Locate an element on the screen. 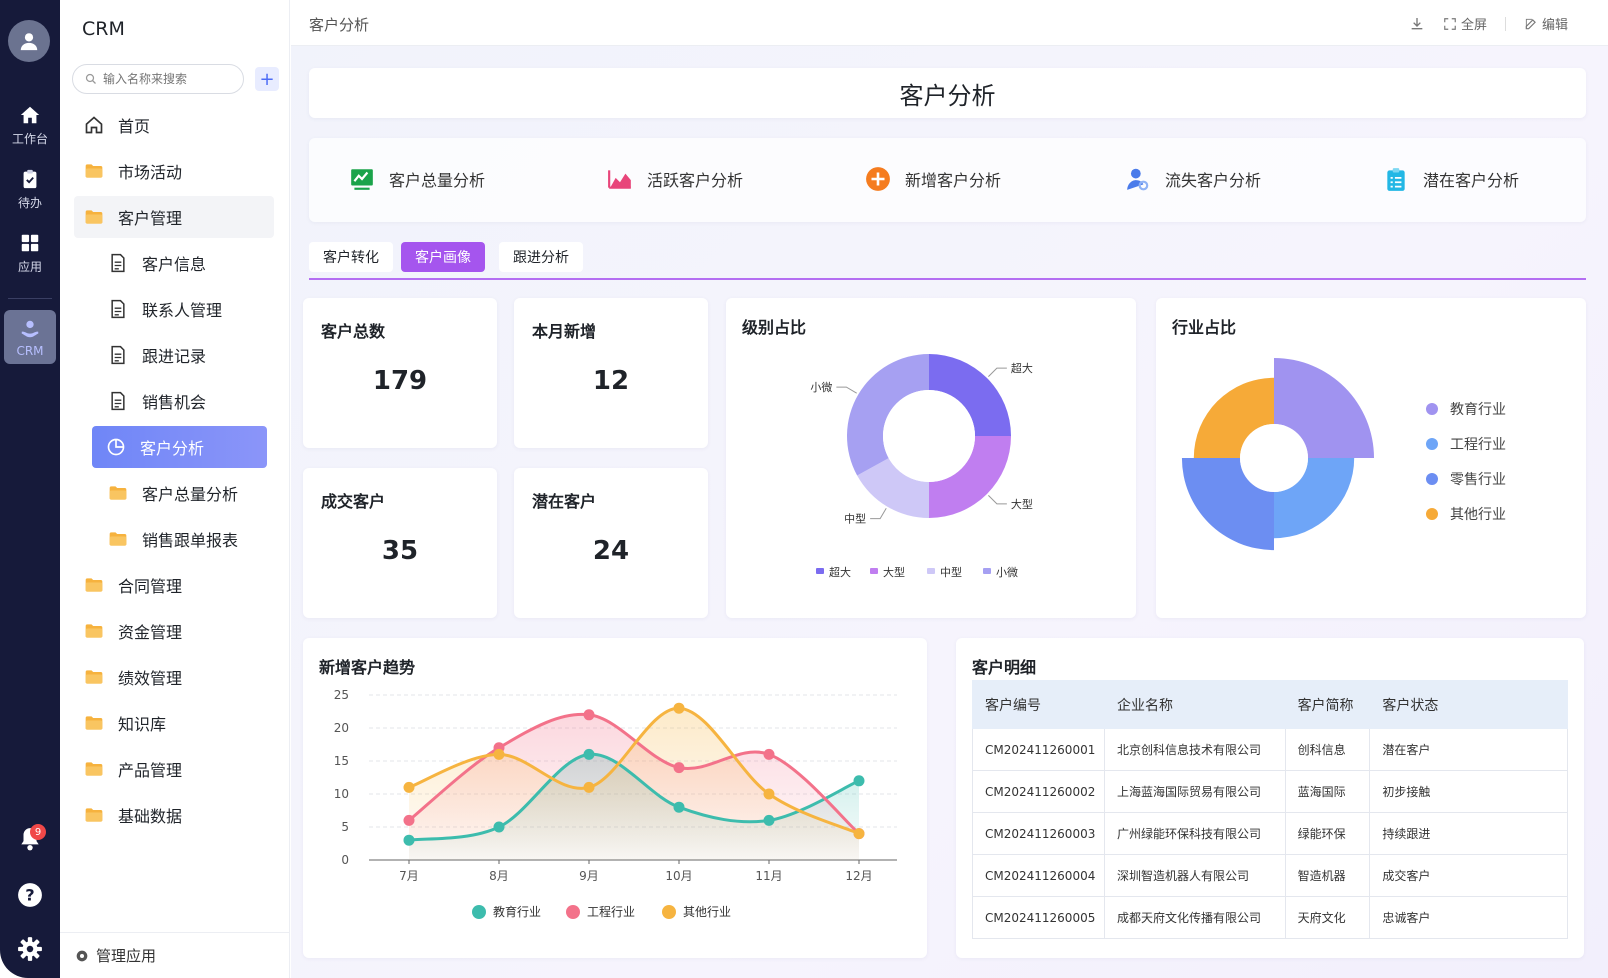 The width and height of the screenshot is (1608, 978). table-row: CM202411260005 成都天府文化传播有限公司 天府文化 忠诚客户 is located at coordinates (1270, 917).